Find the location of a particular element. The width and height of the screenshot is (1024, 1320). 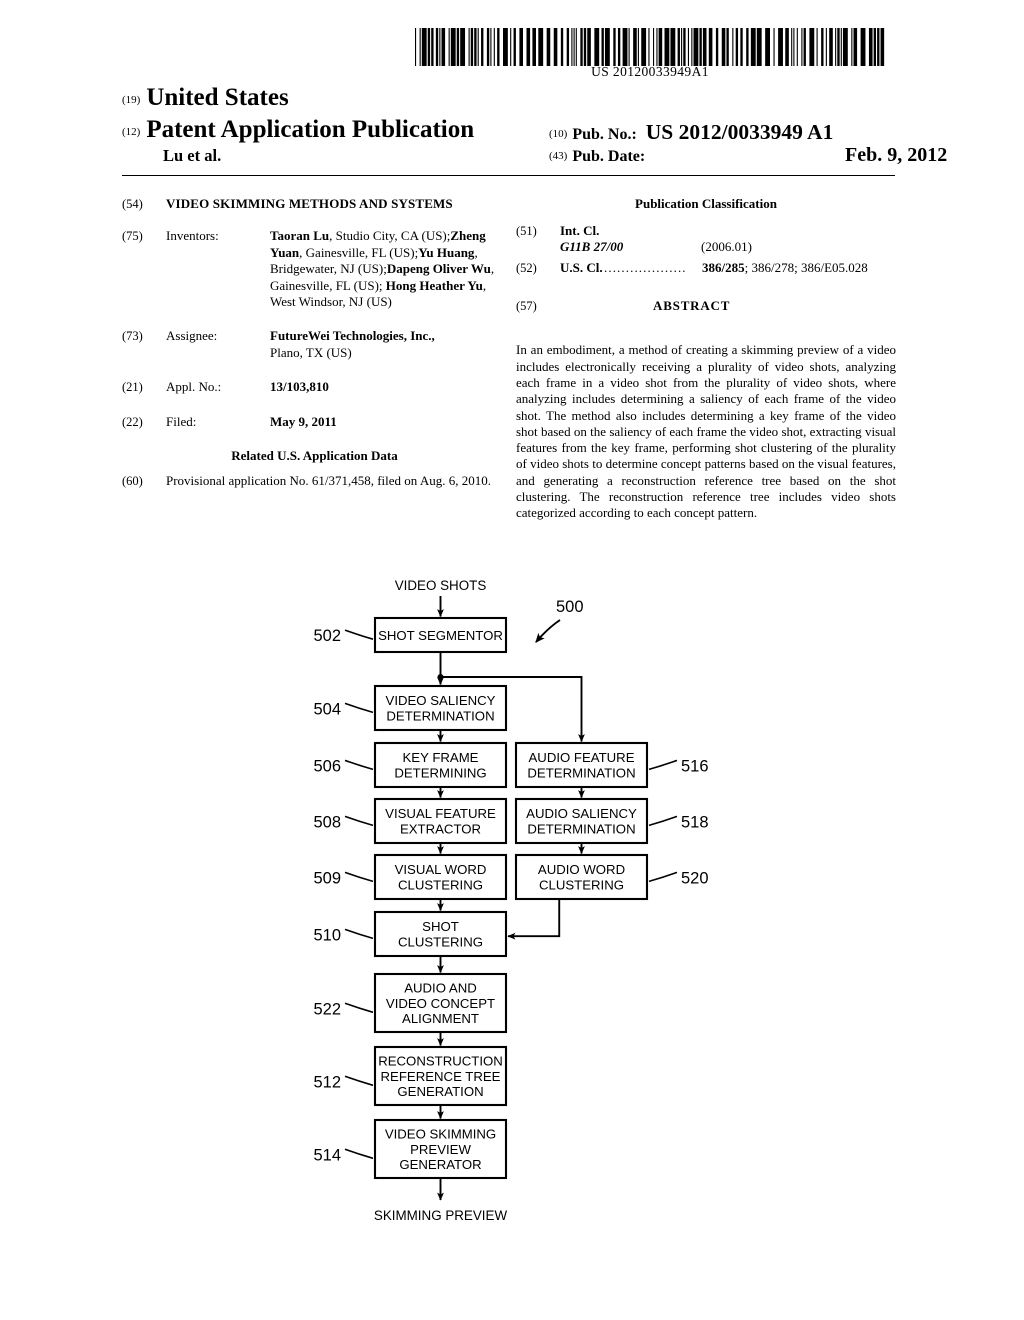

figure-input-label: VIDEO SHOTS is located at coordinates (441, 585).